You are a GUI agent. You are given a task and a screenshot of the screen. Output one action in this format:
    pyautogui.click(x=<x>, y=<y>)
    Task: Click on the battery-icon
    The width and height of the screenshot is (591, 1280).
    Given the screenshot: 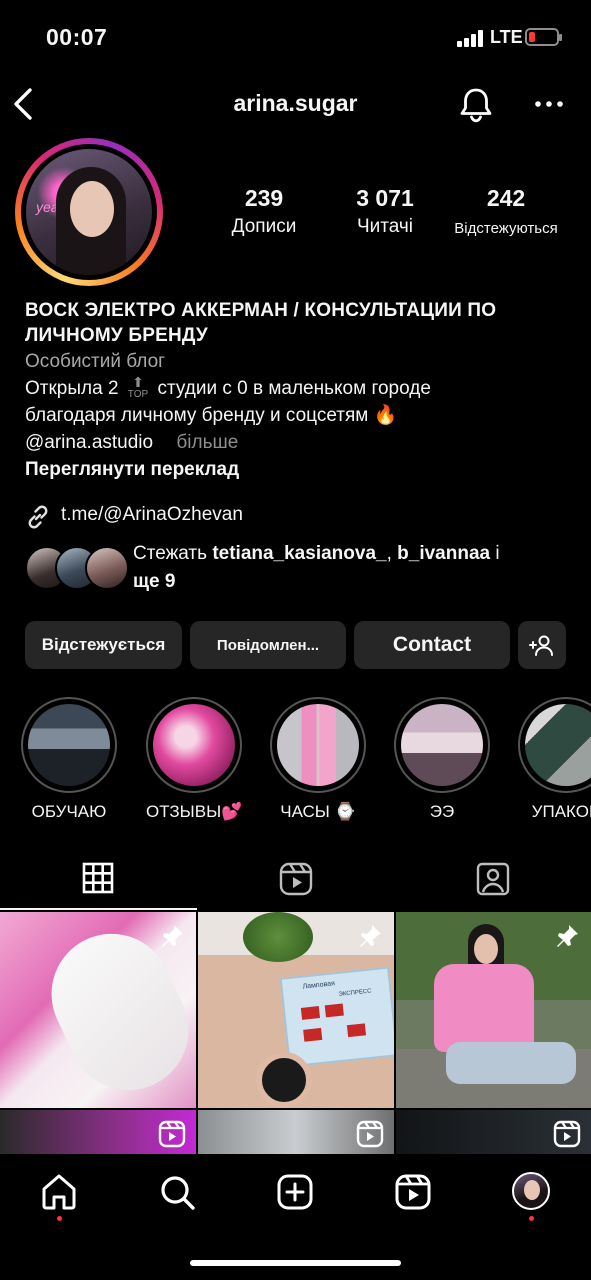 What is the action you would take?
    pyautogui.click(x=543, y=37)
    